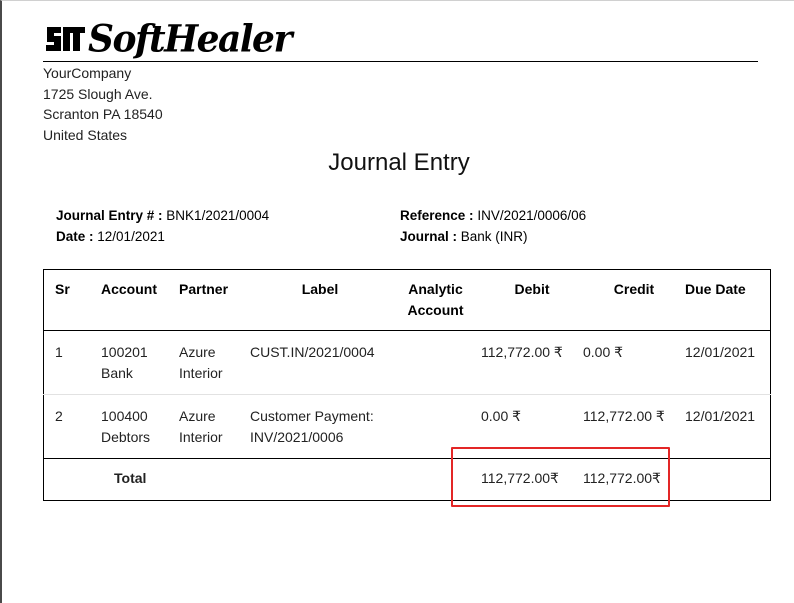 The height and width of the screenshot is (603, 794). I want to click on journal-entry-label: Journal Entry # :, so click(109, 215).